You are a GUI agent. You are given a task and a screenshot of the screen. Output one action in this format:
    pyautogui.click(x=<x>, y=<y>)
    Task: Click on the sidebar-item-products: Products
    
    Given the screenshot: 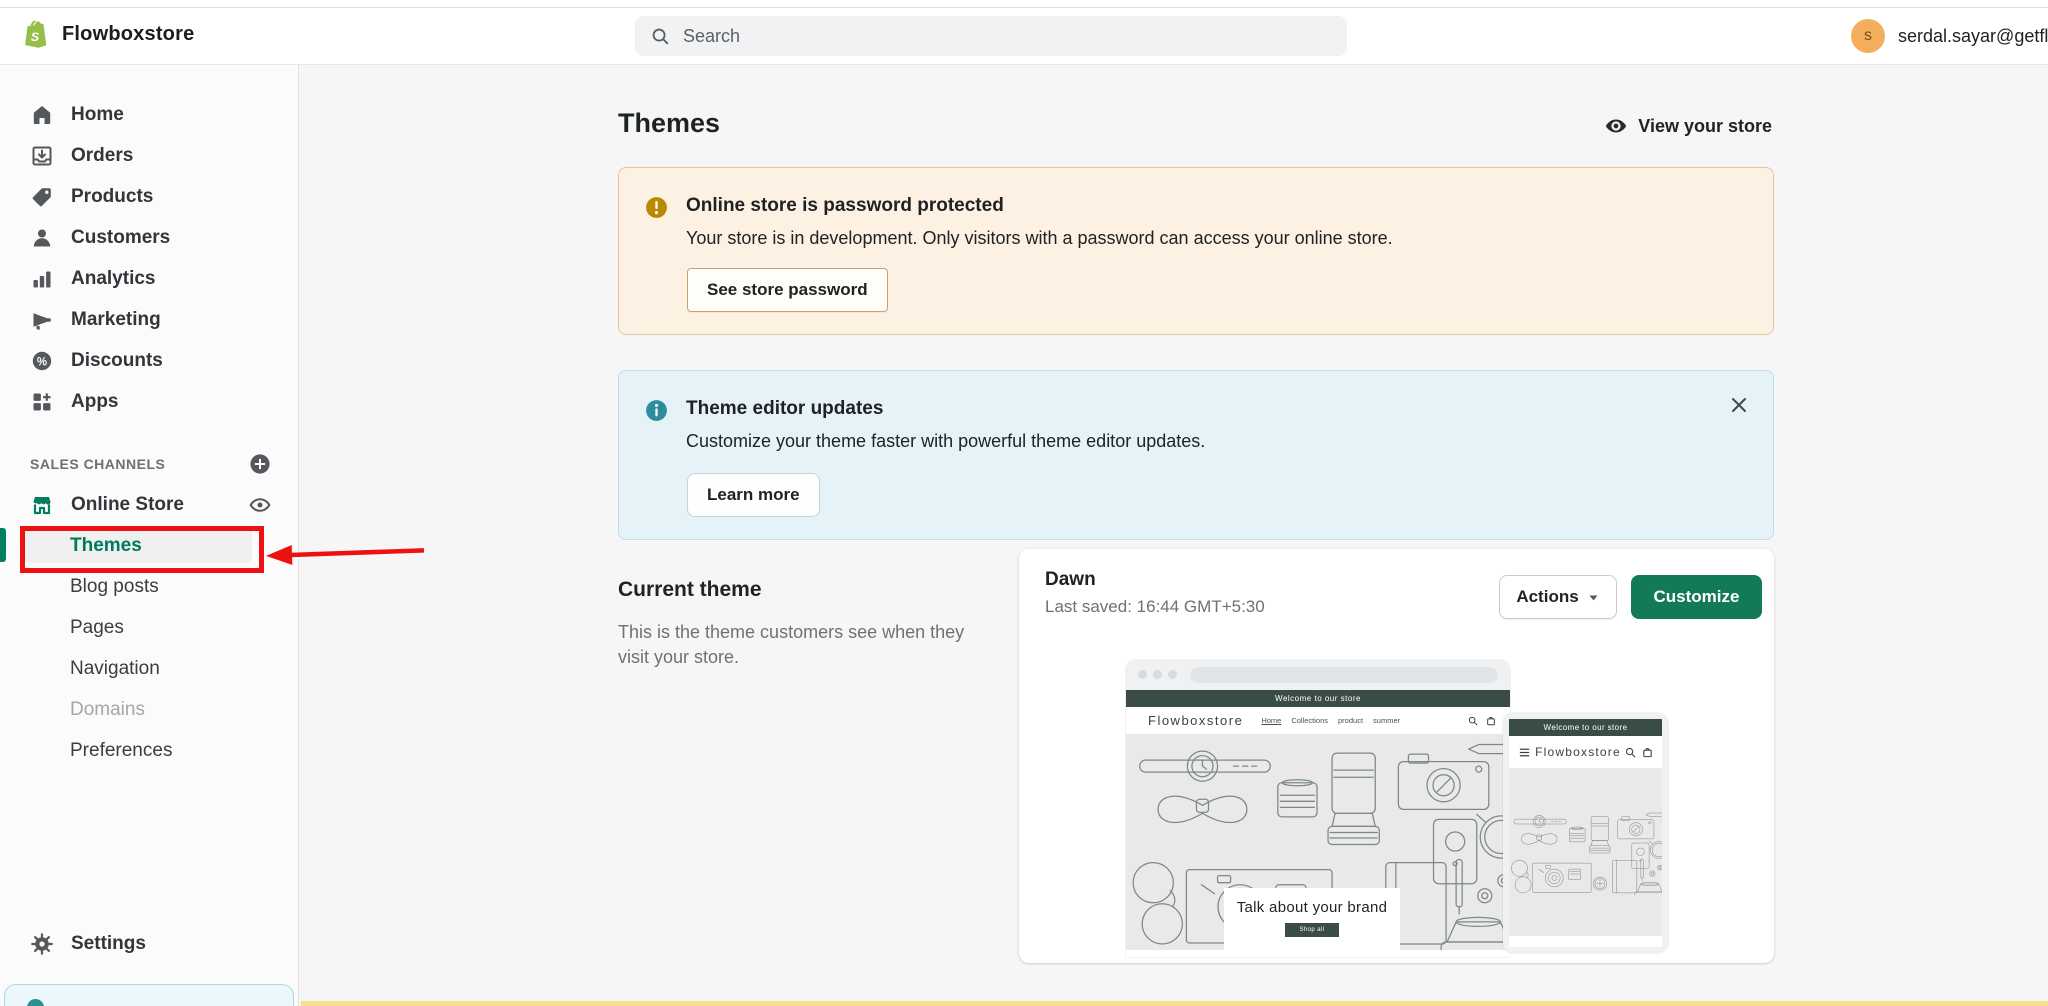 What is the action you would take?
    pyautogui.click(x=149, y=196)
    